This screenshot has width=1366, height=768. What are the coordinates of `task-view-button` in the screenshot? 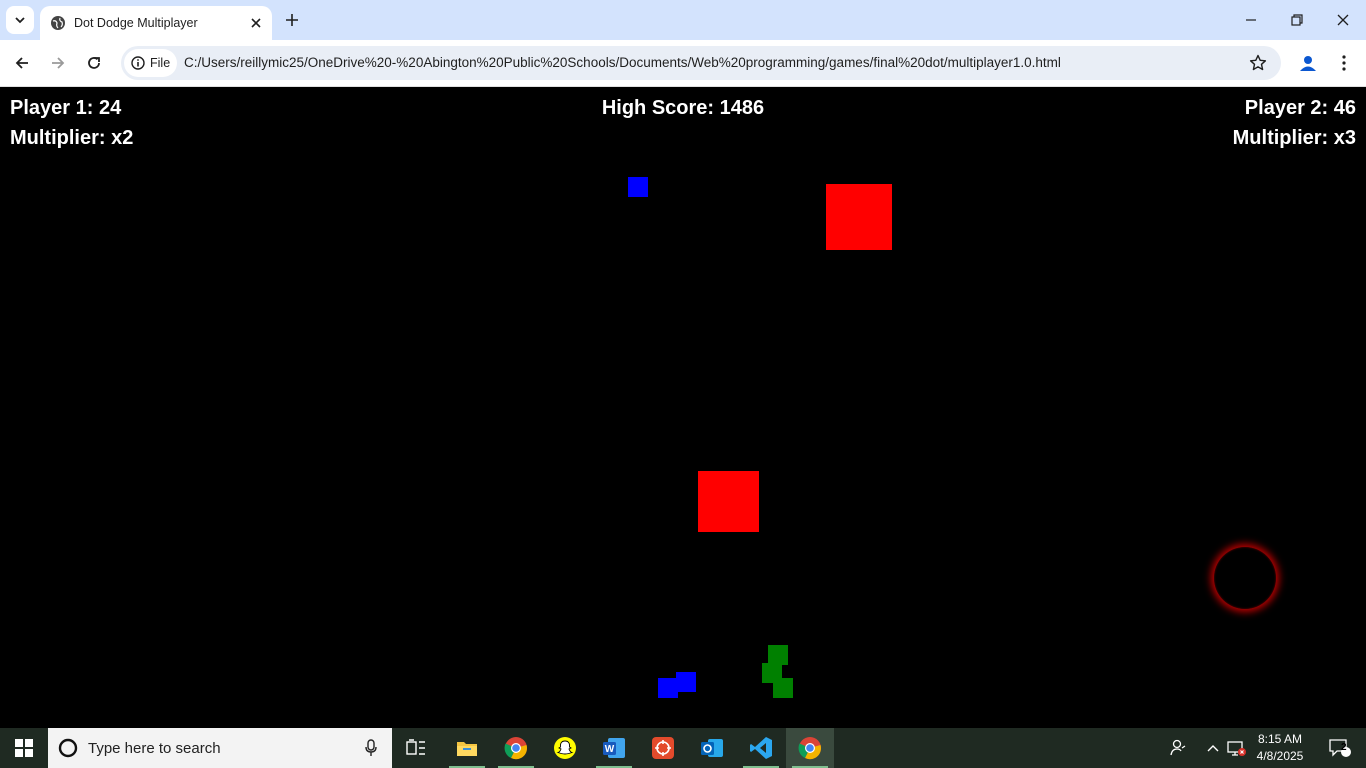 It's located at (416, 748).